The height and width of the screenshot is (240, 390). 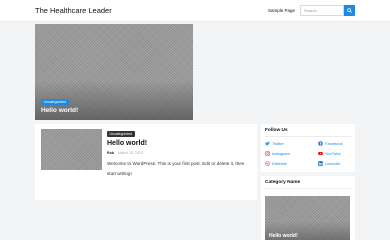 What do you see at coordinates (121, 134) in the screenshot?
I see `post-category-badge: Uncategorized` at bounding box center [121, 134].